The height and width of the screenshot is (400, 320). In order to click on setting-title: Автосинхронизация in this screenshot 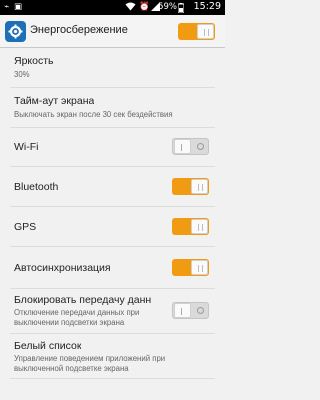, I will do `click(62, 268)`.